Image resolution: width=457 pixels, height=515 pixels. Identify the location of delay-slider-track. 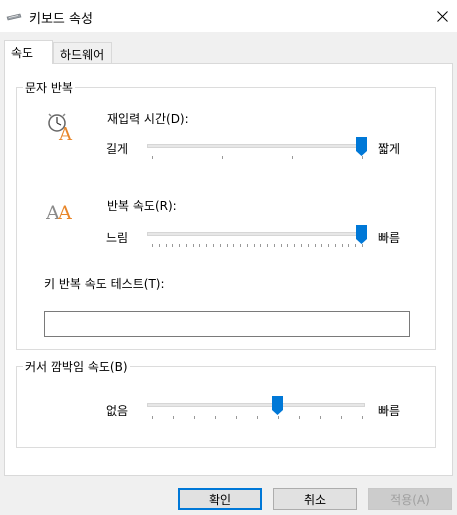
(256, 146).